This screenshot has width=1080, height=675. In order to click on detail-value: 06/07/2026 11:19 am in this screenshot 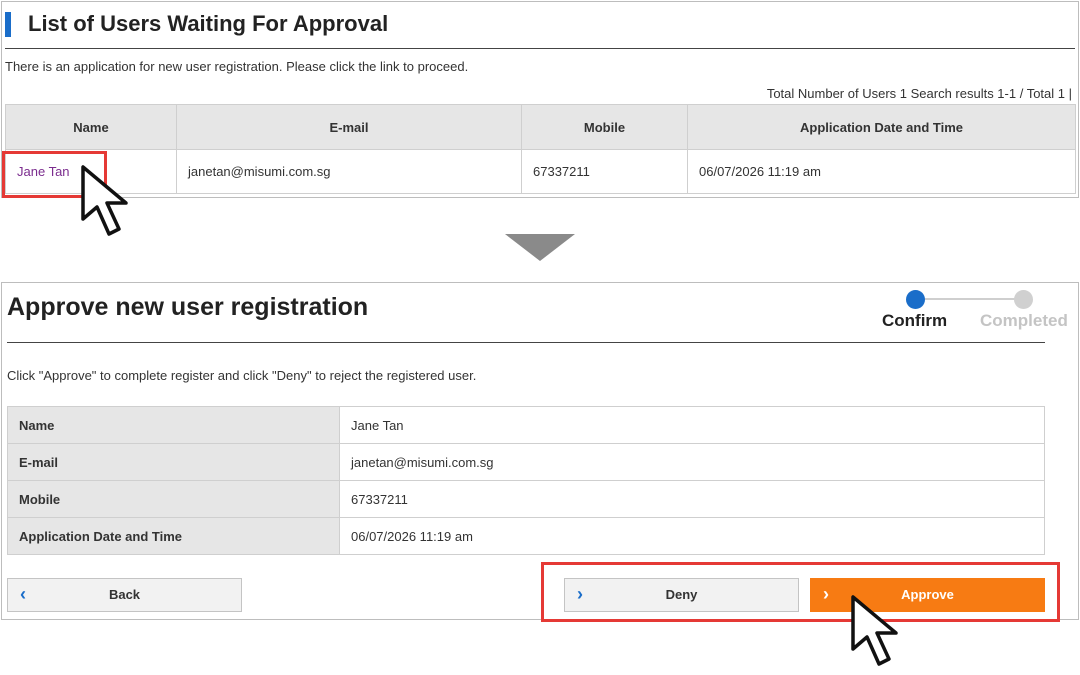, I will do `click(692, 536)`.